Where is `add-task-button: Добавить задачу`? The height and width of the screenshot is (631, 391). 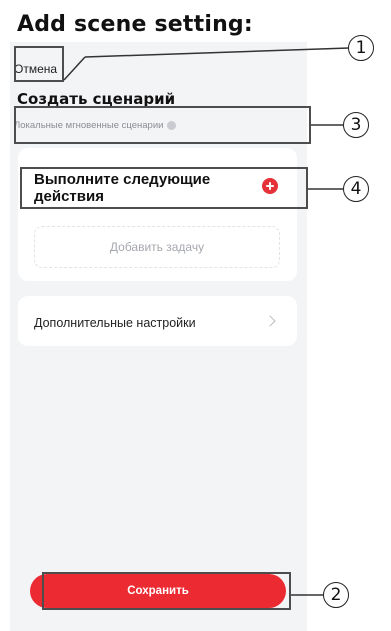
add-task-button: Добавить задачу is located at coordinates (157, 247).